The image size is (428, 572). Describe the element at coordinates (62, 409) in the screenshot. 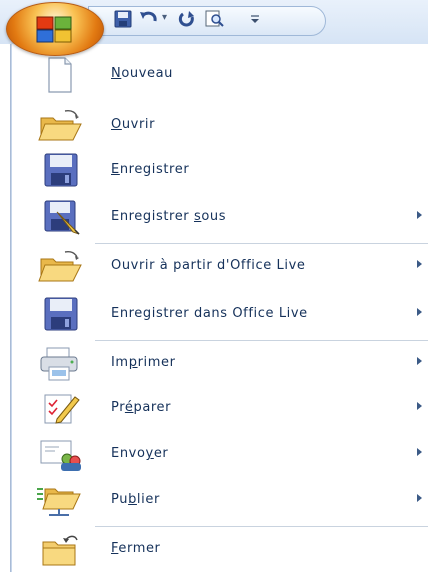

I see `prepare-document-icon` at that location.